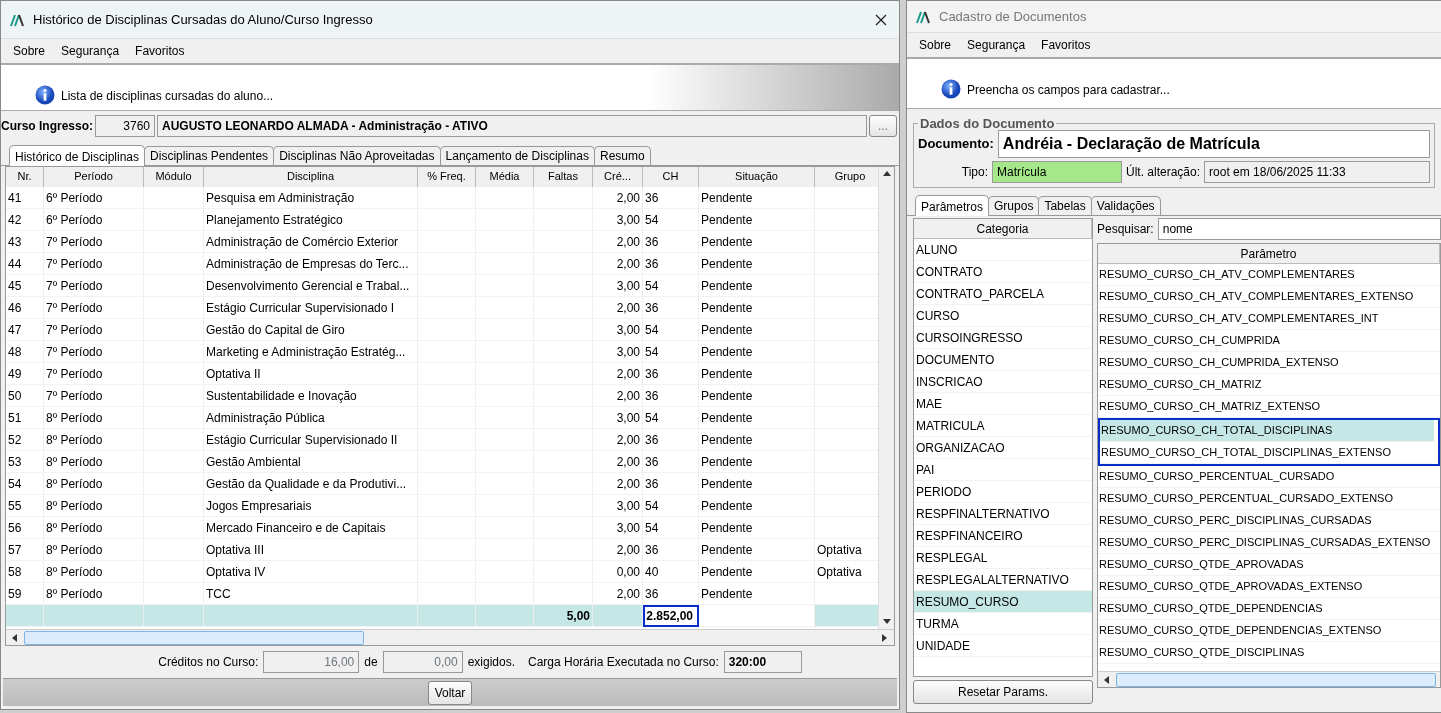 Image resolution: width=1441 pixels, height=713 pixels. Describe the element at coordinates (1269, 319) in the screenshot. I see `list-item: RESUMO_CURSO_CH_ATV_COMPLEMENTARES_INT` at that location.